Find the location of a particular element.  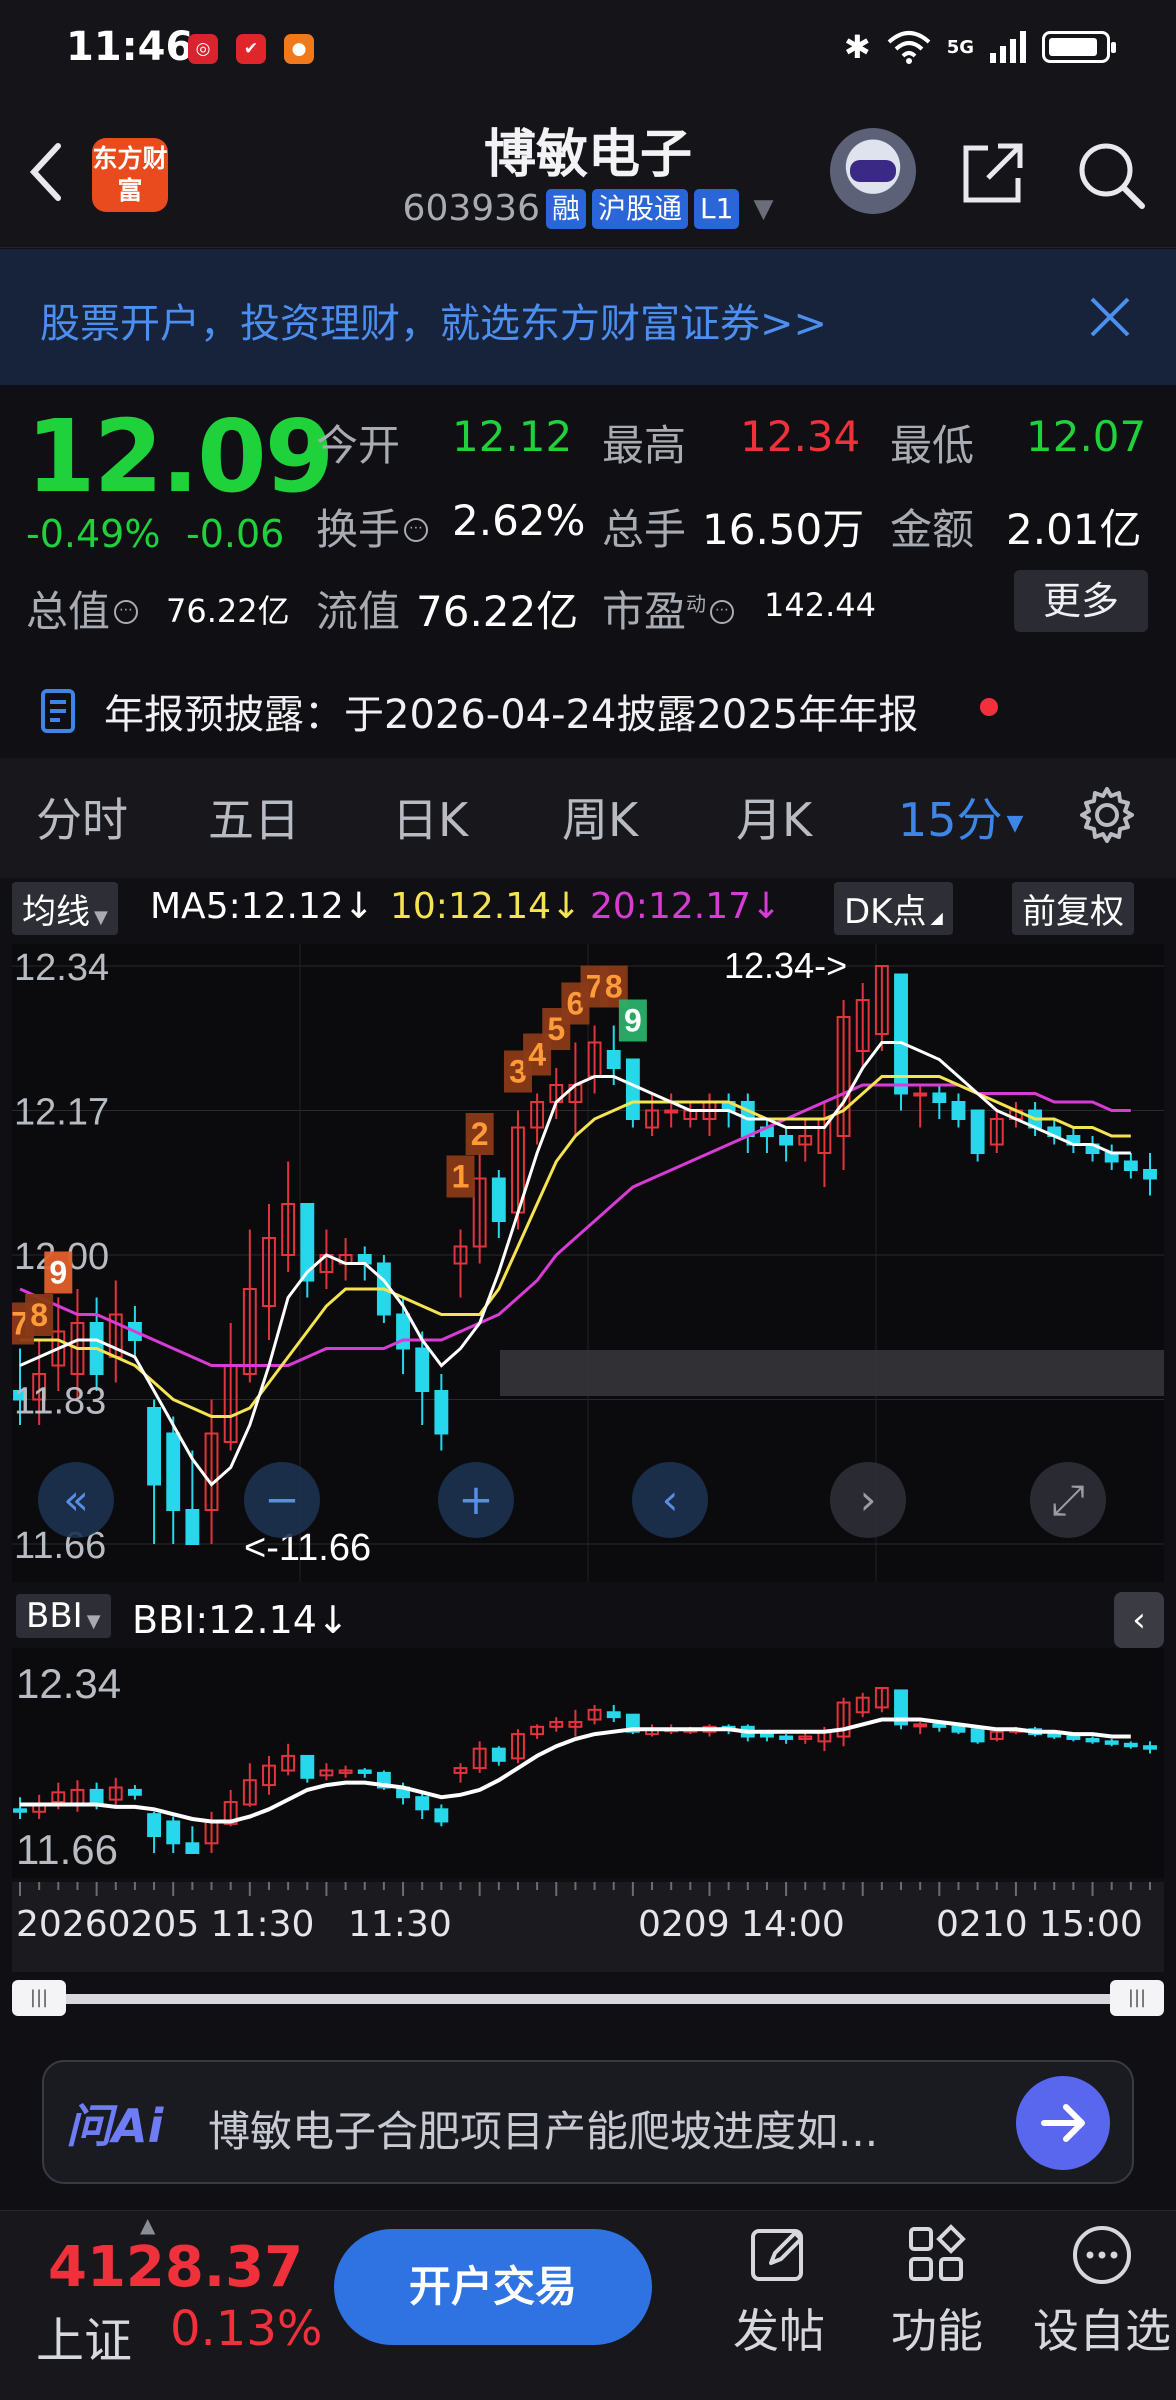

notification-app-icon: ✔ is located at coordinates (251, 49).